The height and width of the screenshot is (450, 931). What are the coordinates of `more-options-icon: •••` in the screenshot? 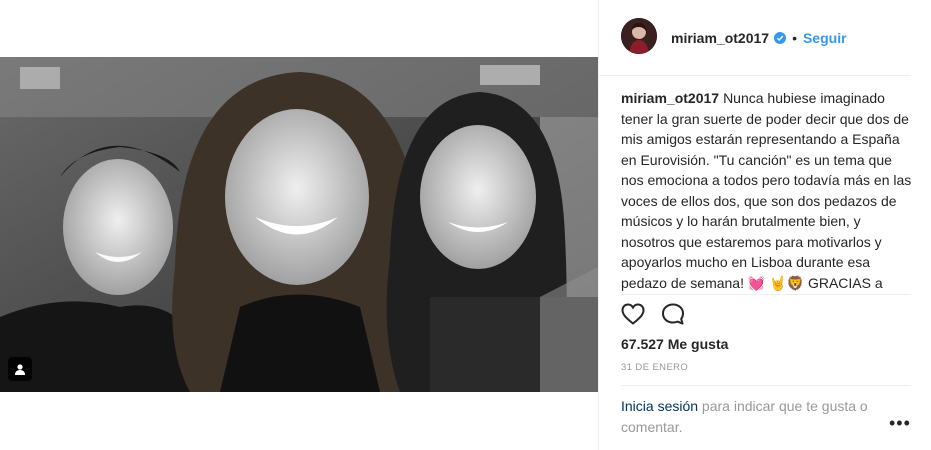 It's located at (900, 423).